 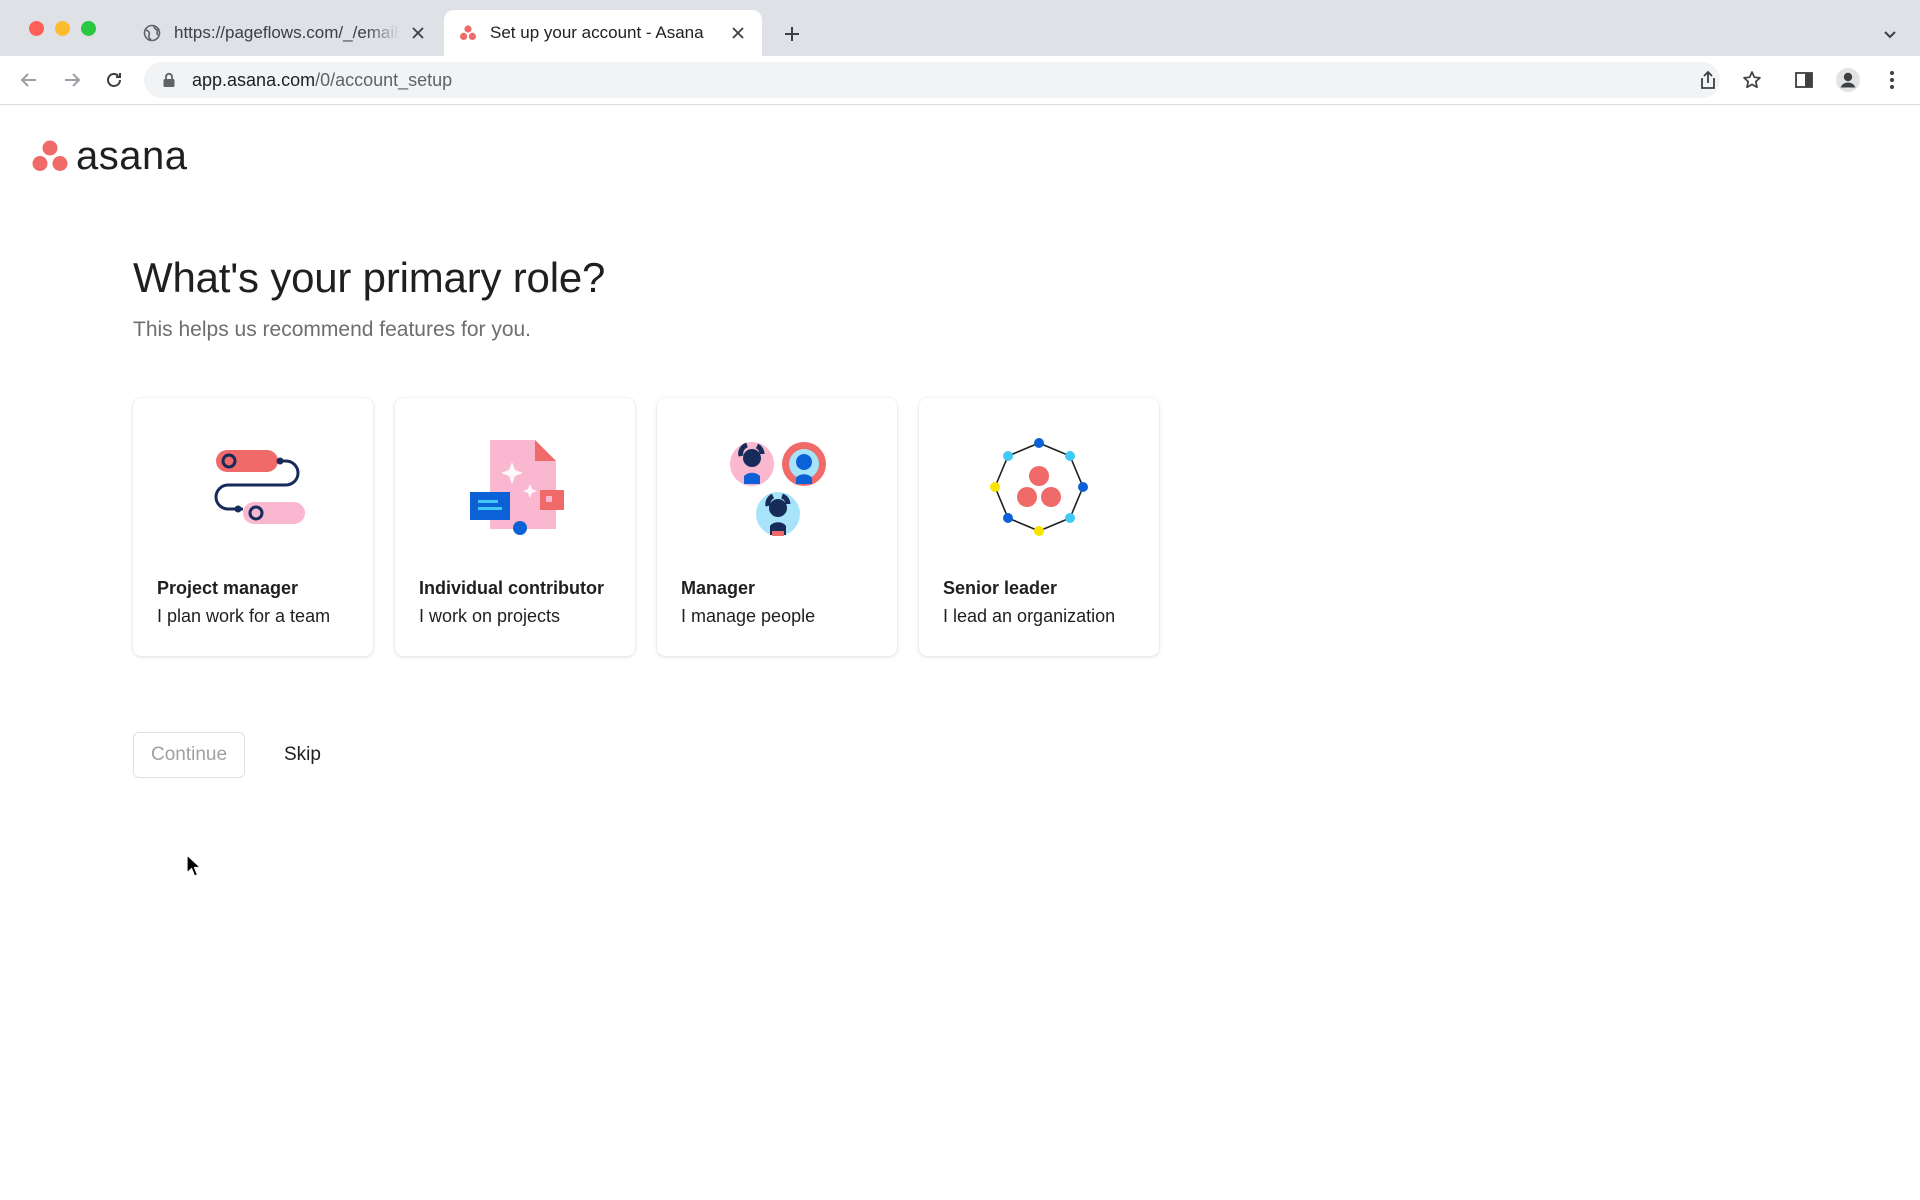 I want to click on skip-button: Skip, so click(x=302, y=755).